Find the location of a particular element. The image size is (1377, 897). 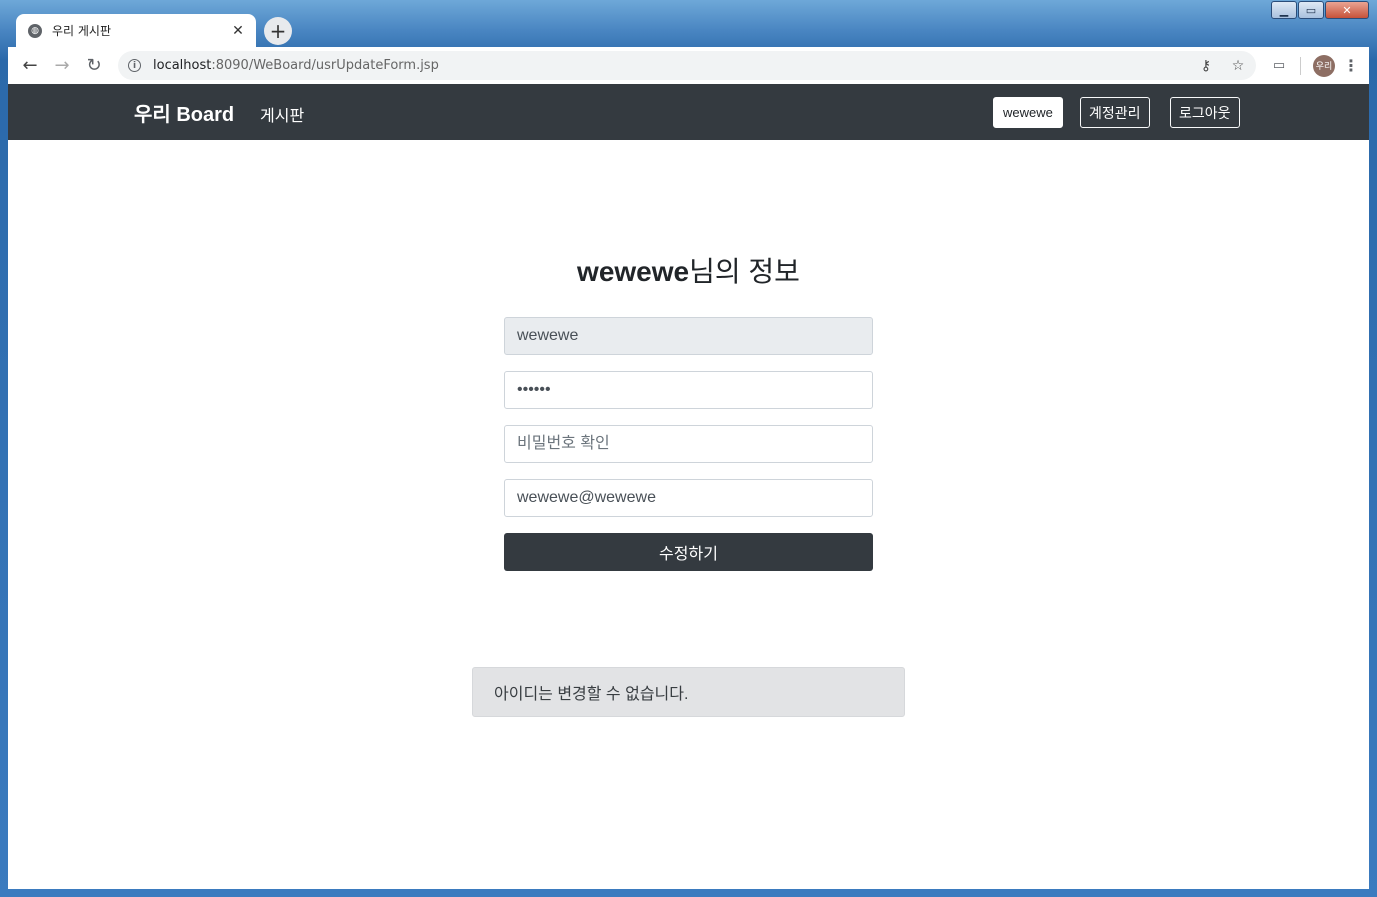

globe-icon: ◍ is located at coordinates (35, 30).